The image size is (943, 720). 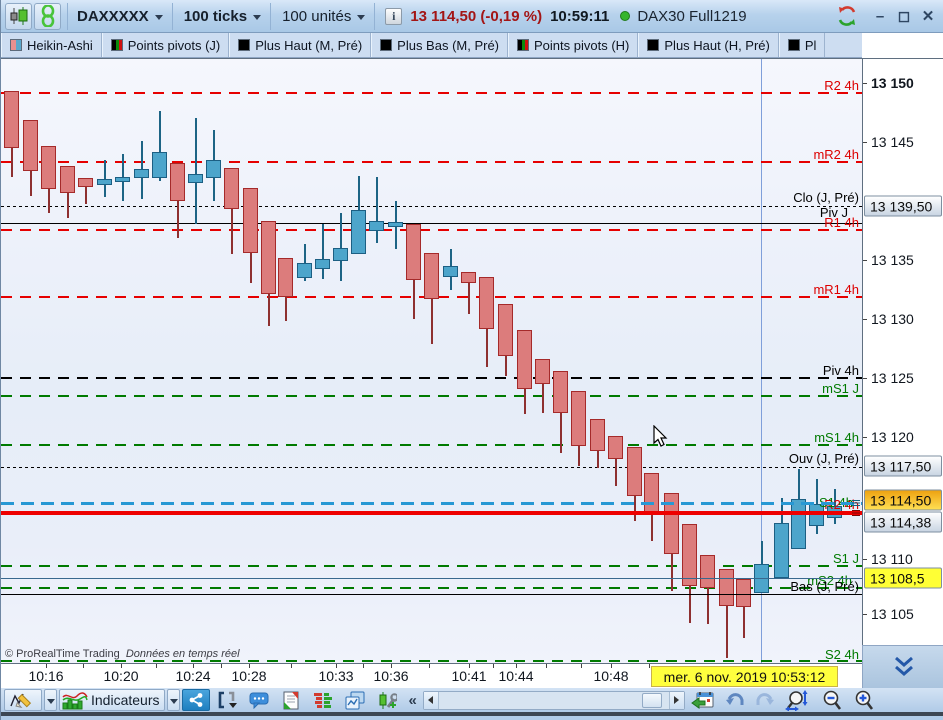 I want to click on legend-item-pl: Pl, so click(x=802, y=45).